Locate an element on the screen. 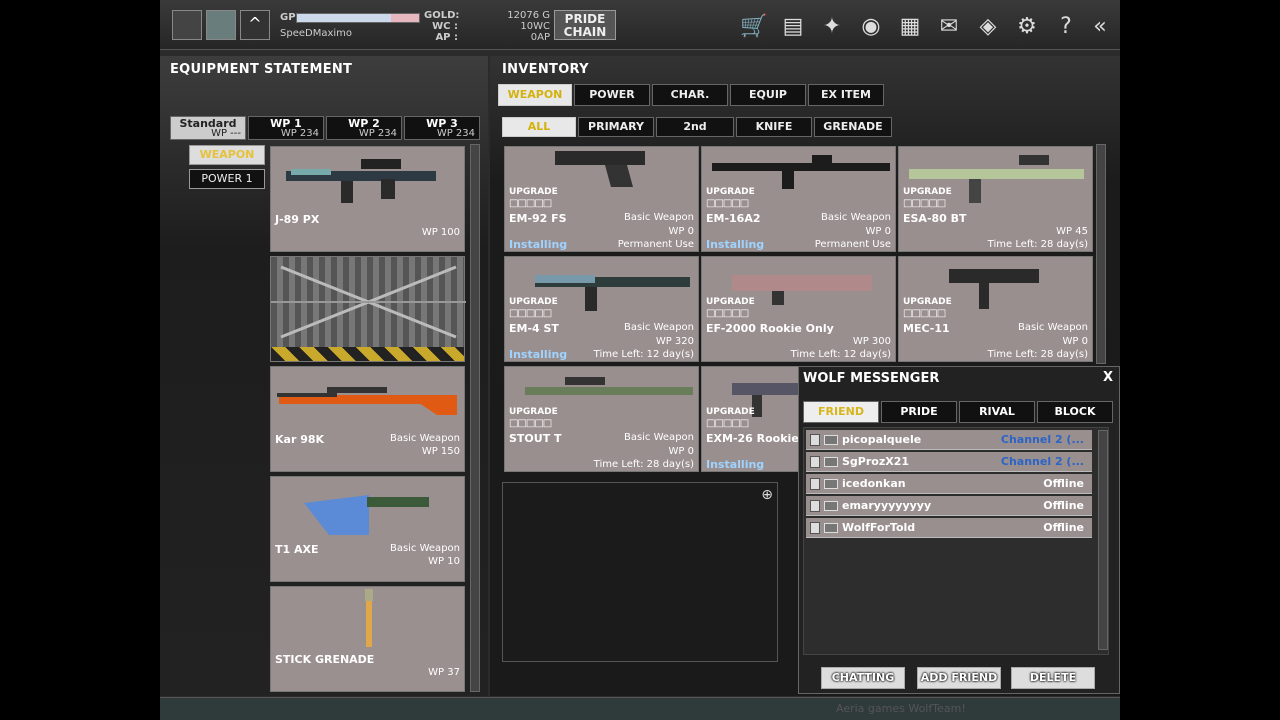 This screenshot has width=1280, height=720. friend-row: emaryyyyyyyy Offline is located at coordinates (949, 506).